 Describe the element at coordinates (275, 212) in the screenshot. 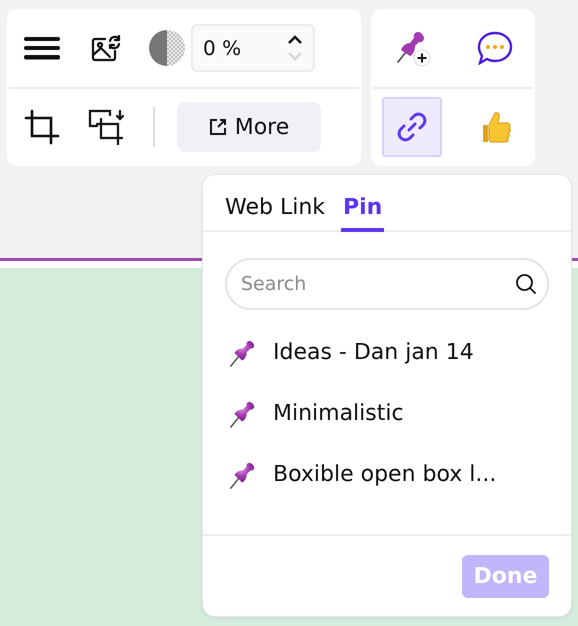

I see `tab: Web Link` at that location.